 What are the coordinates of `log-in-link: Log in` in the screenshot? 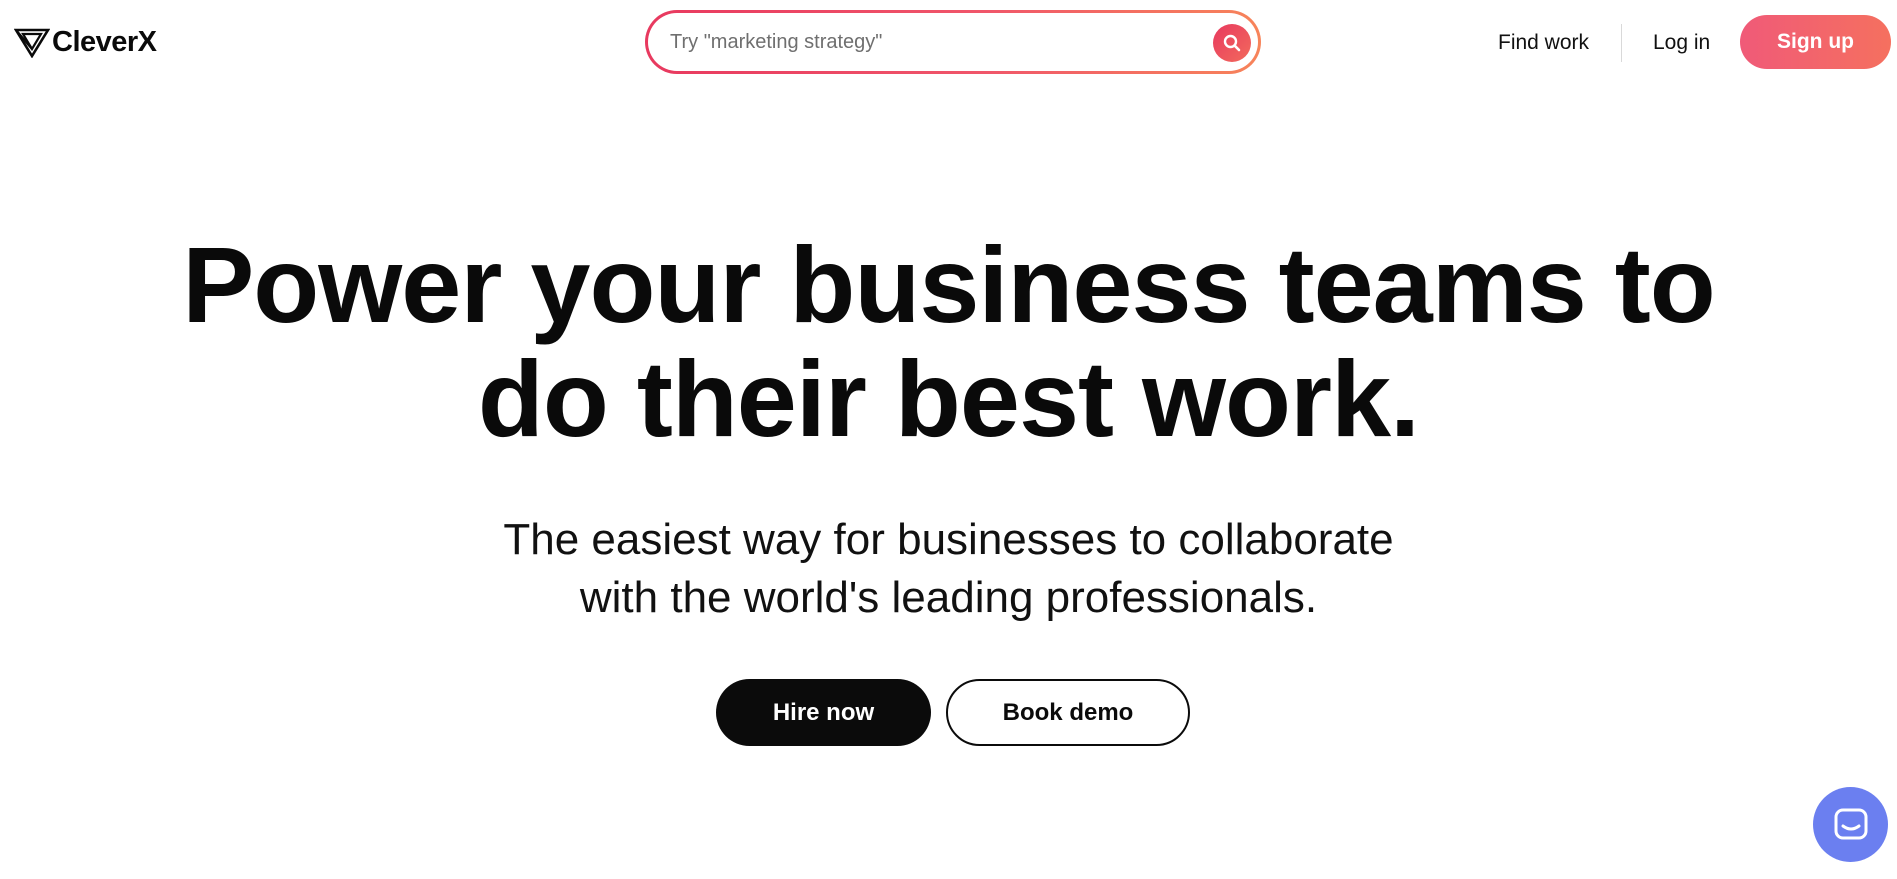 It's located at (1681, 43).